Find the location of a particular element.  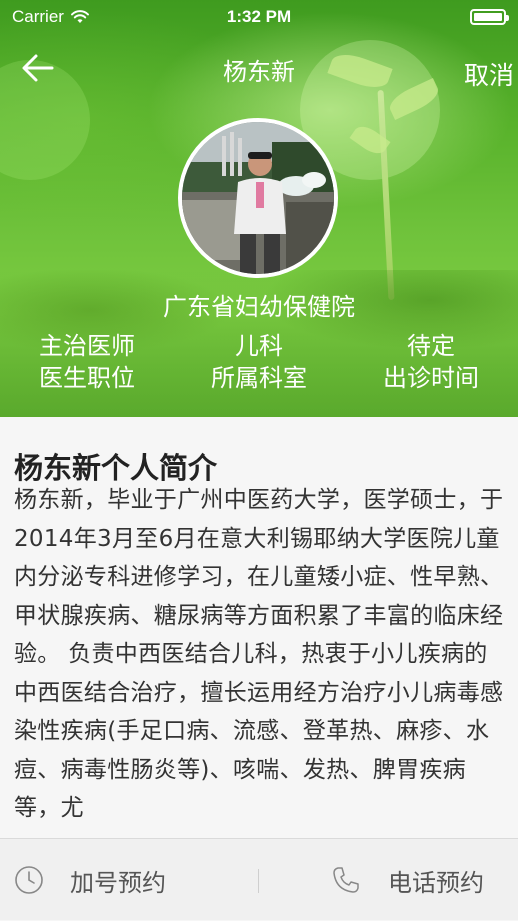

status-time: 1:32 PM is located at coordinates (259, 16).